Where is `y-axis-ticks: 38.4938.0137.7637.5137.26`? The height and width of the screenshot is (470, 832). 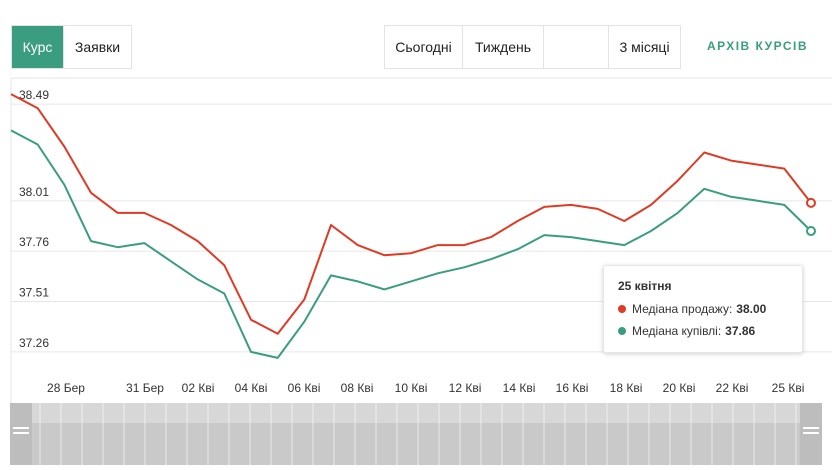 y-axis-ticks: 38.4938.0137.7637.5137.26 is located at coordinates (34, 219).